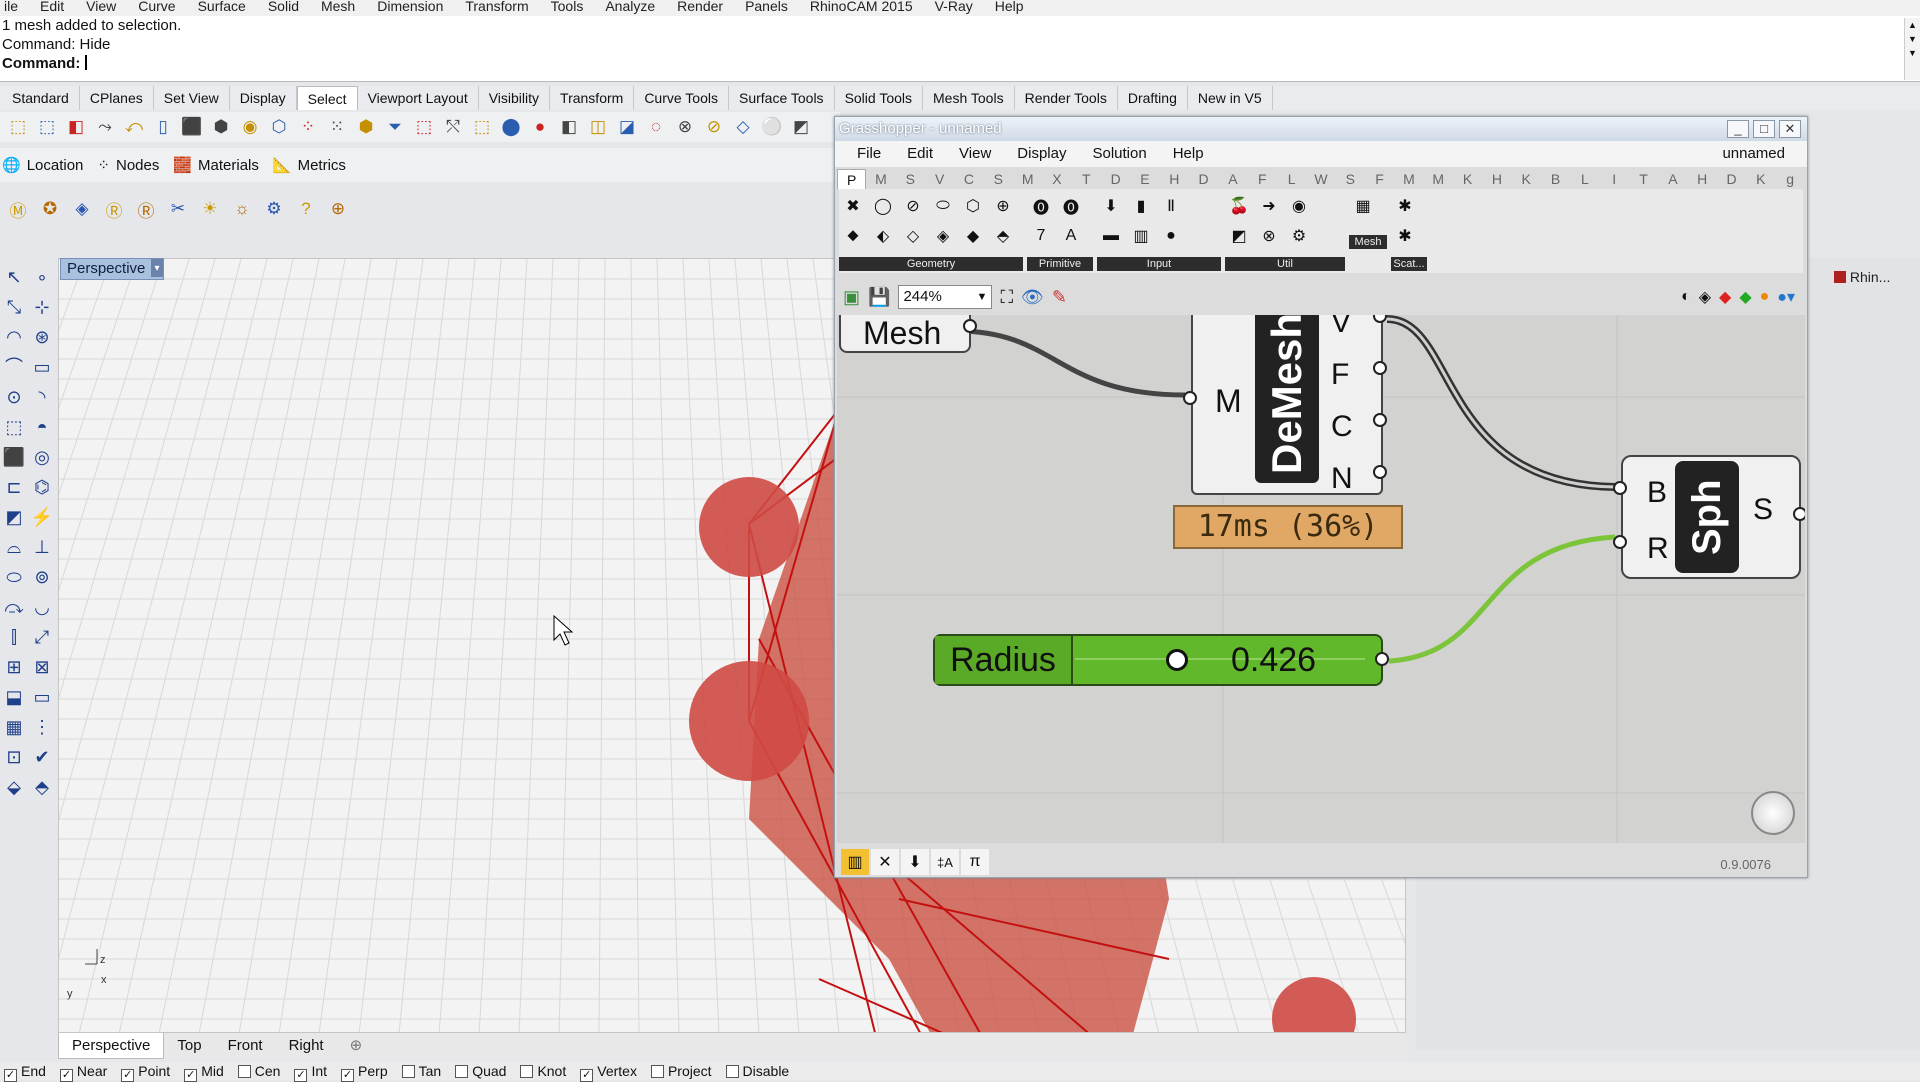  I want to click on gh-component-icon: ✱, so click(1405, 206).